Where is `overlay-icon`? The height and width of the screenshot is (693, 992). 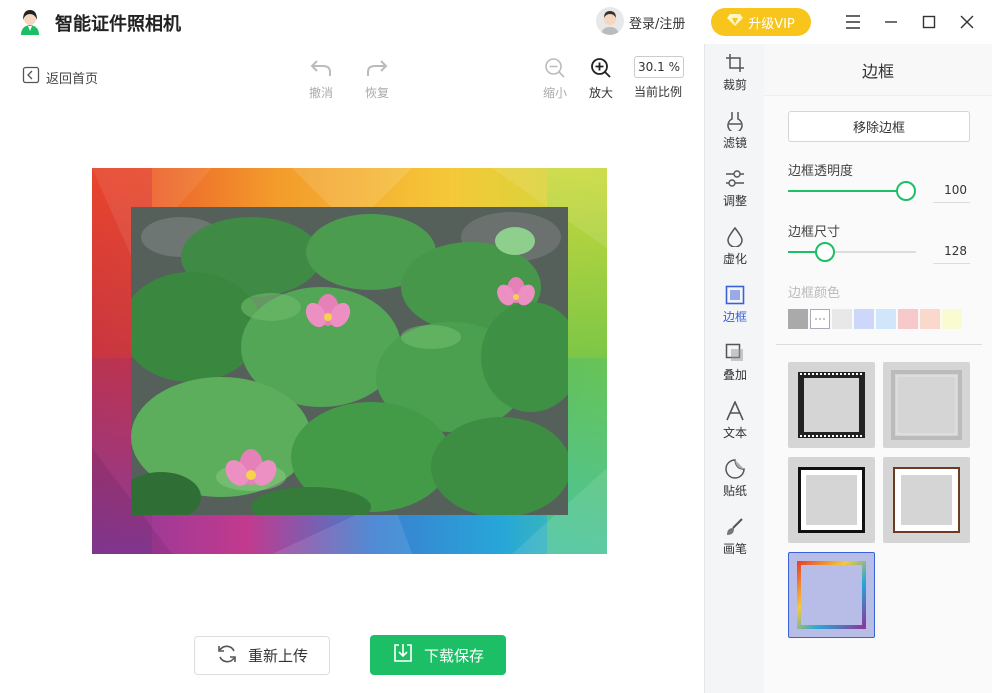
overlay-icon is located at coordinates (735, 353).